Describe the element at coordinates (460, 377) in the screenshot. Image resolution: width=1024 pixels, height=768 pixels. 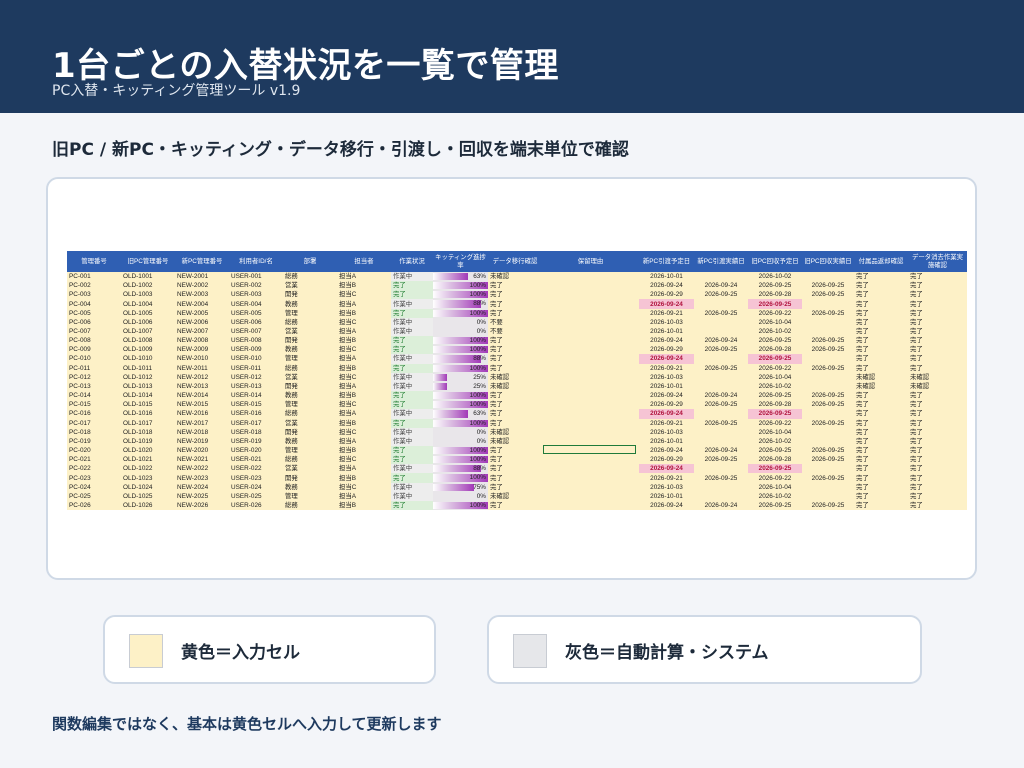
I see `progress-cell: 25%` at that location.